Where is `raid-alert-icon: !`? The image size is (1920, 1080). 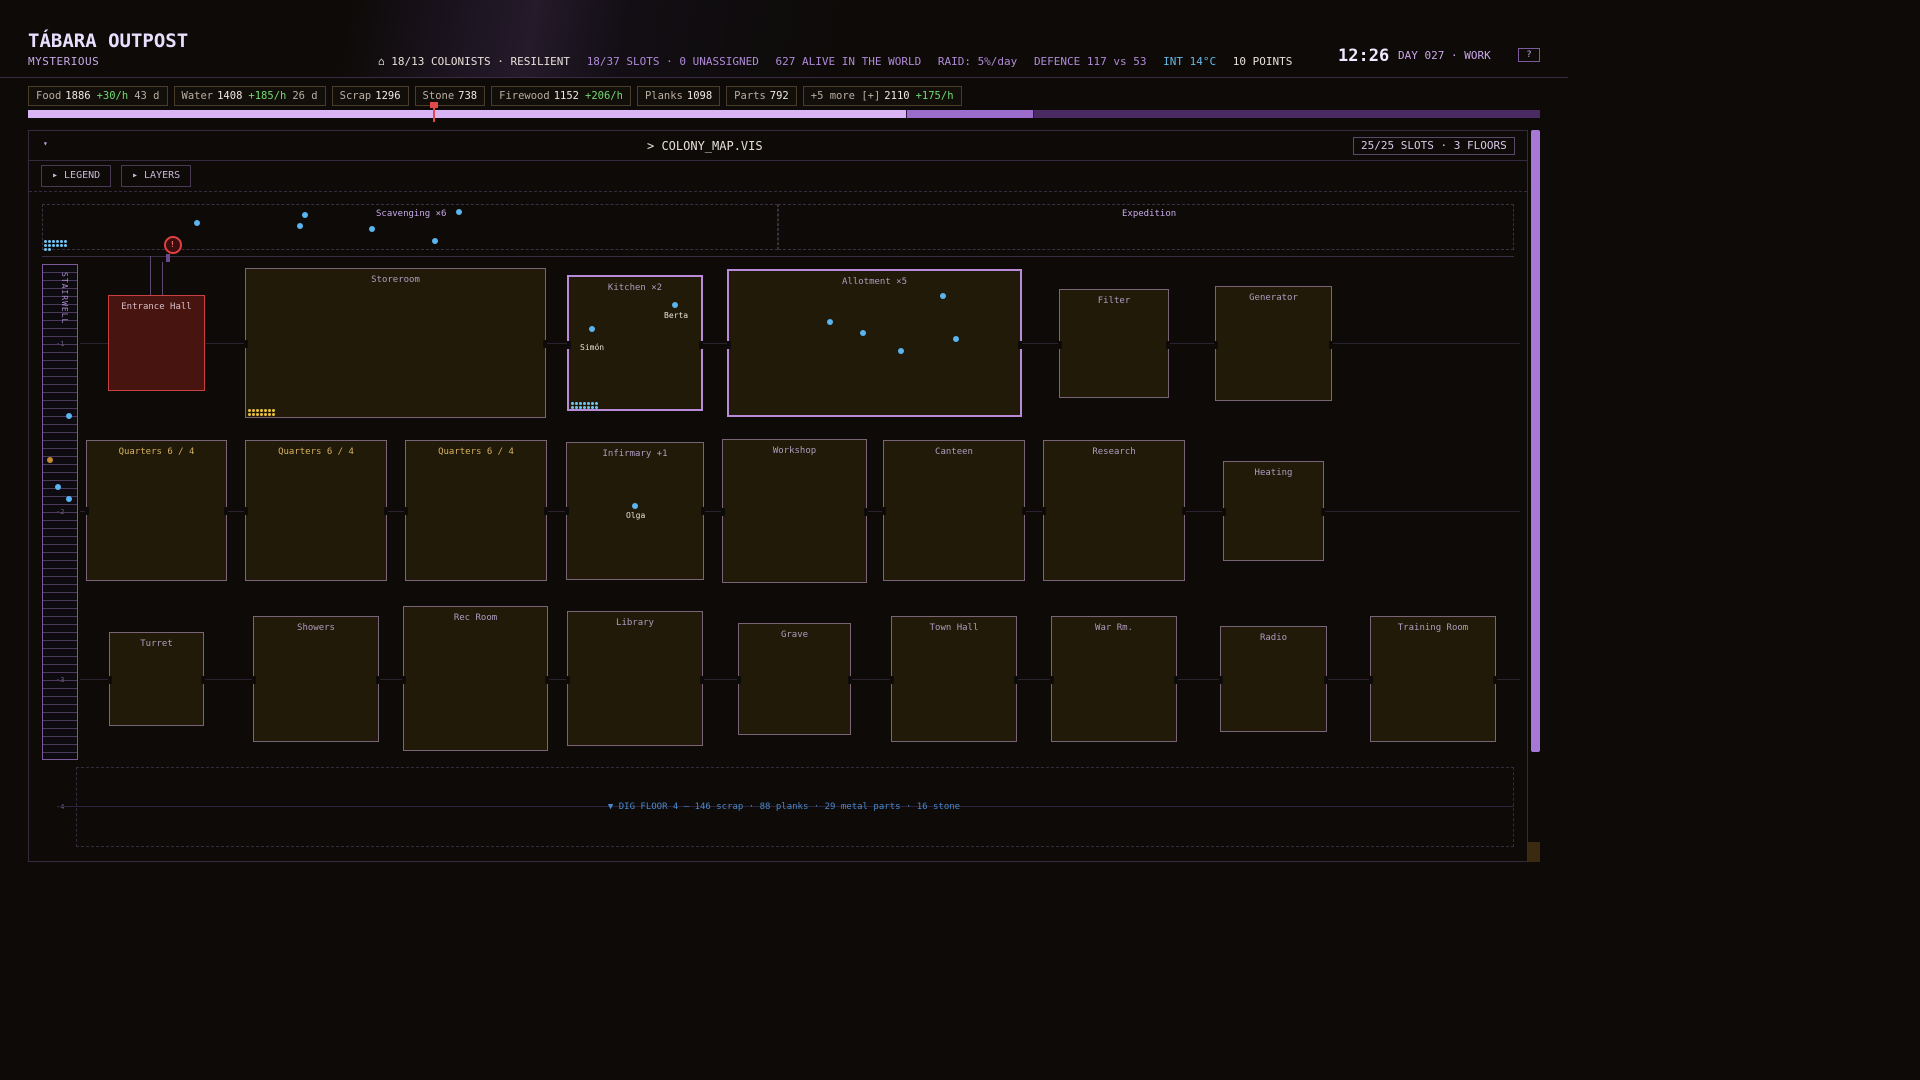
raid-alert-icon: ! is located at coordinates (173, 245).